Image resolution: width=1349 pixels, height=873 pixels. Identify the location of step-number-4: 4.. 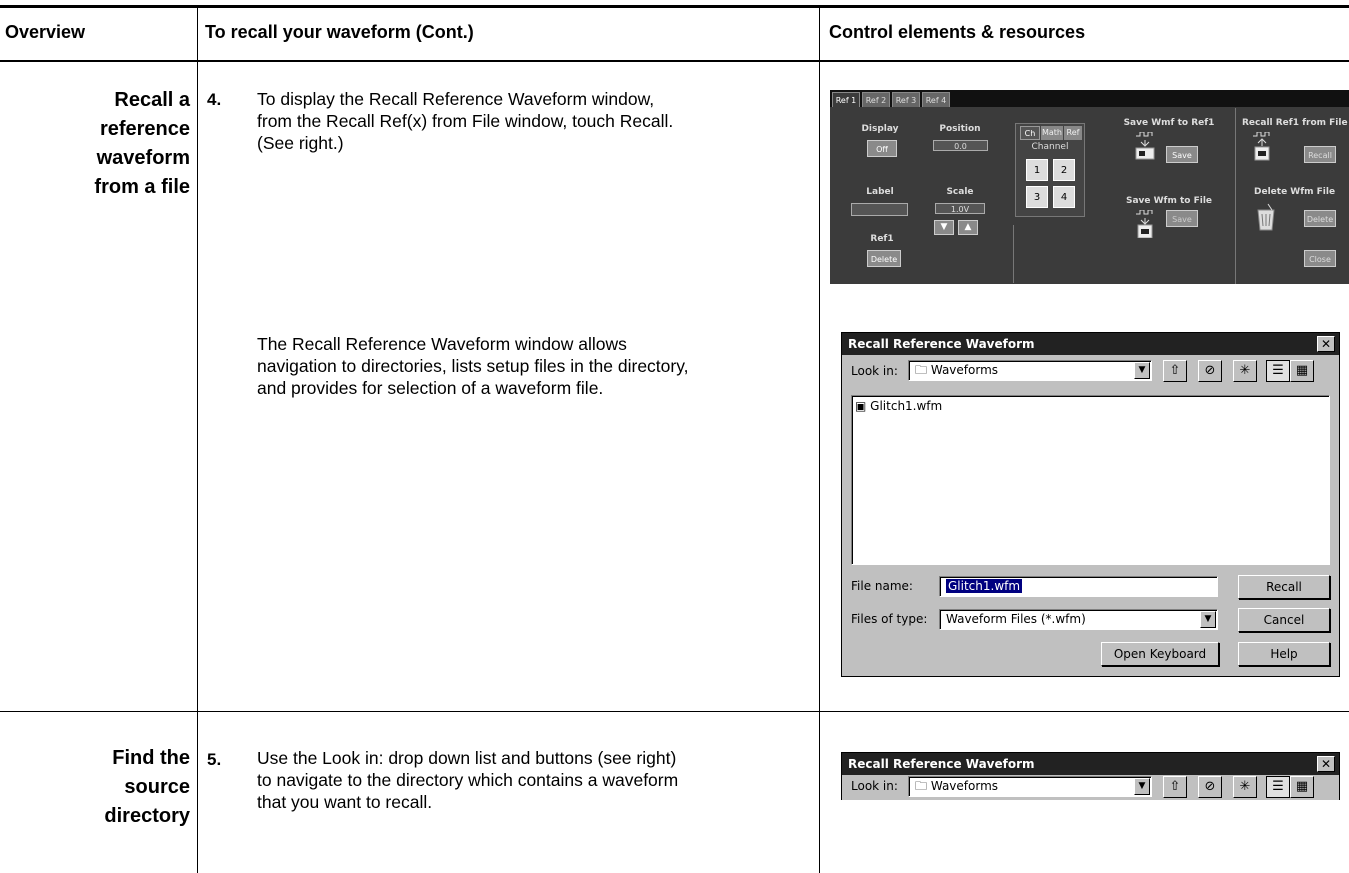
(214, 99).